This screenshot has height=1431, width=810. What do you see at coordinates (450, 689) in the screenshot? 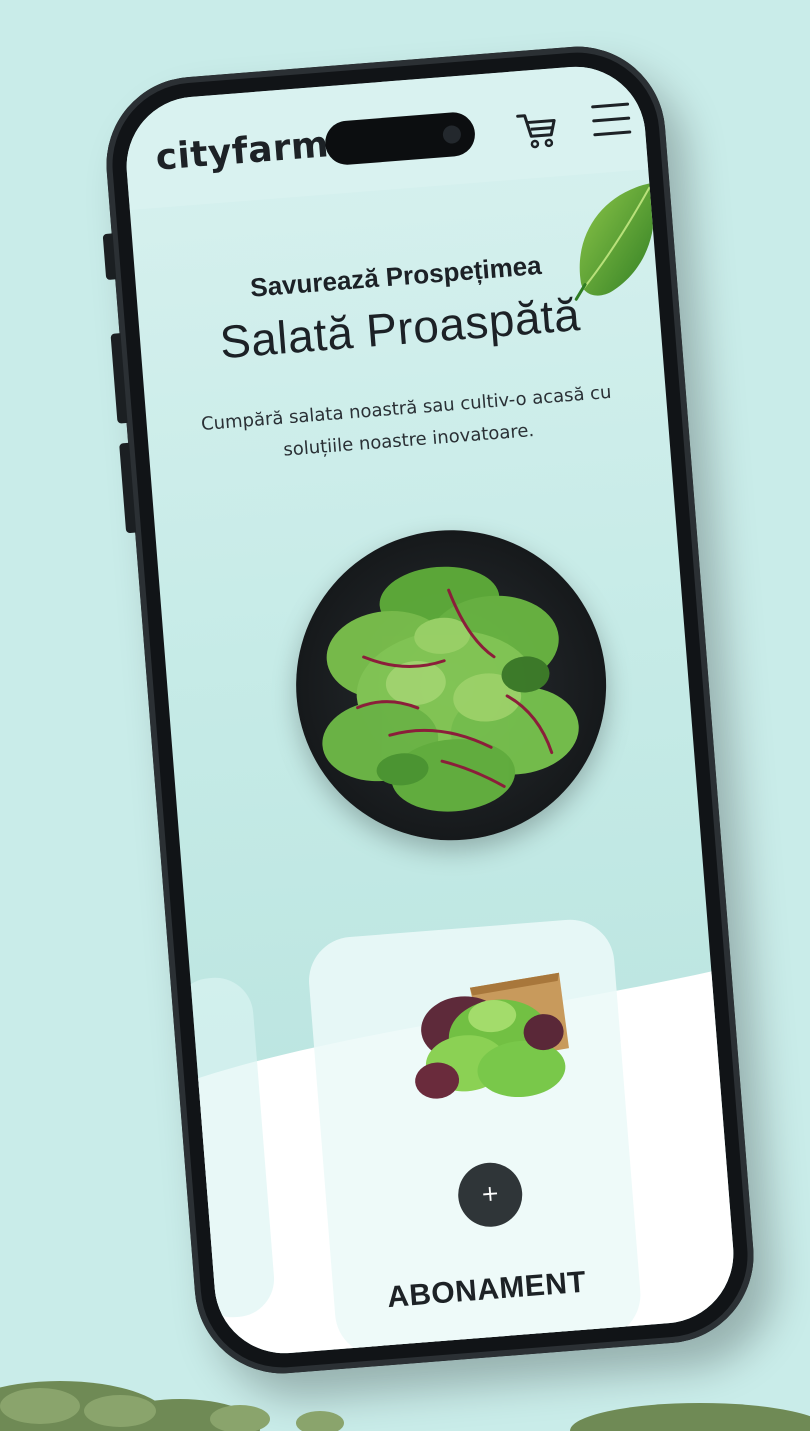
I see `salad-greens` at bounding box center [450, 689].